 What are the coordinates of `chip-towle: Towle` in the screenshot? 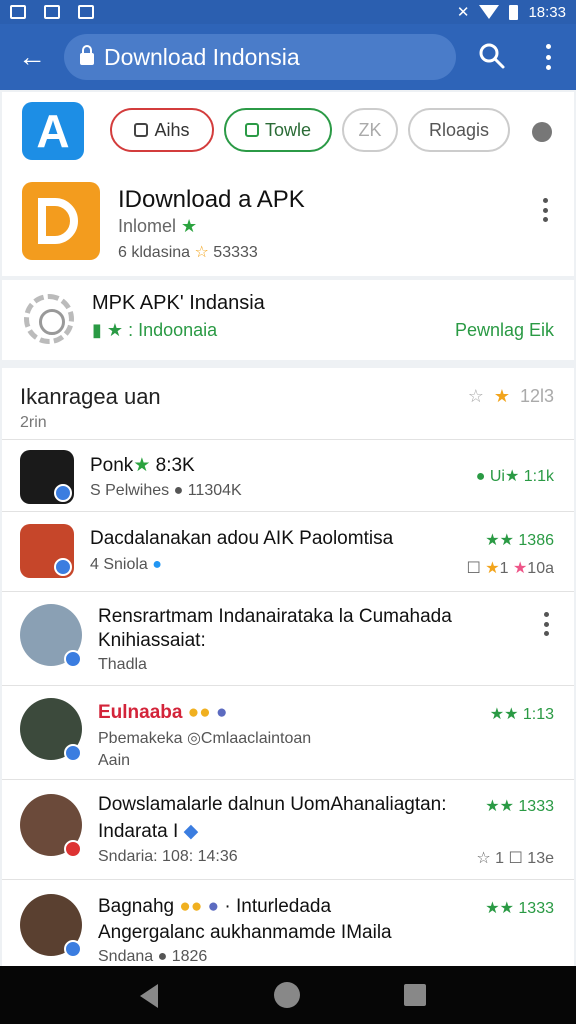 It's located at (278, 130).